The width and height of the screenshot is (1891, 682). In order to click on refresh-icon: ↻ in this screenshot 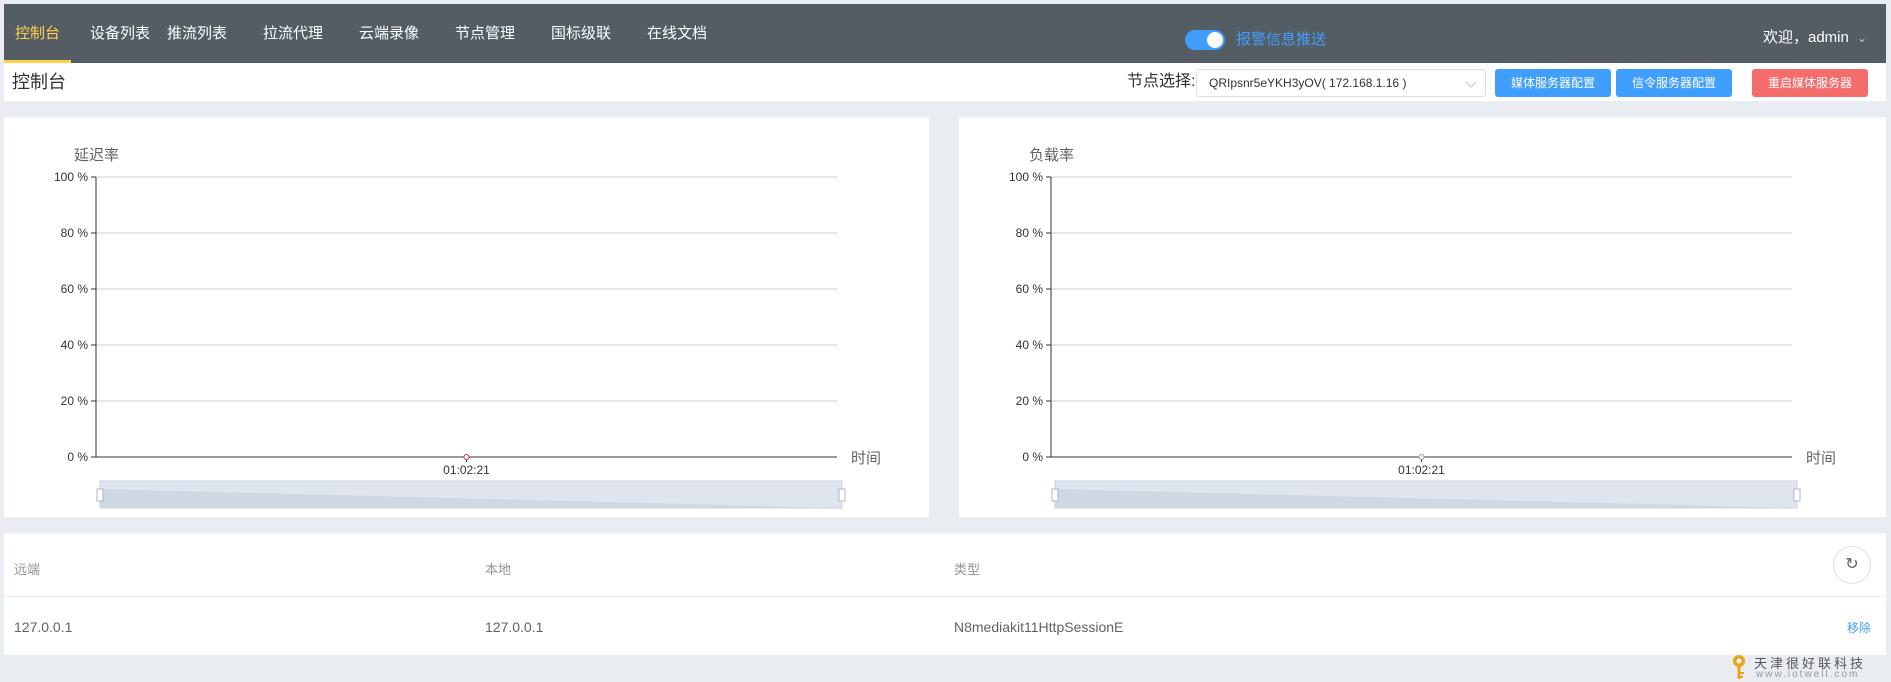, I will do `click(1852, 564)`.